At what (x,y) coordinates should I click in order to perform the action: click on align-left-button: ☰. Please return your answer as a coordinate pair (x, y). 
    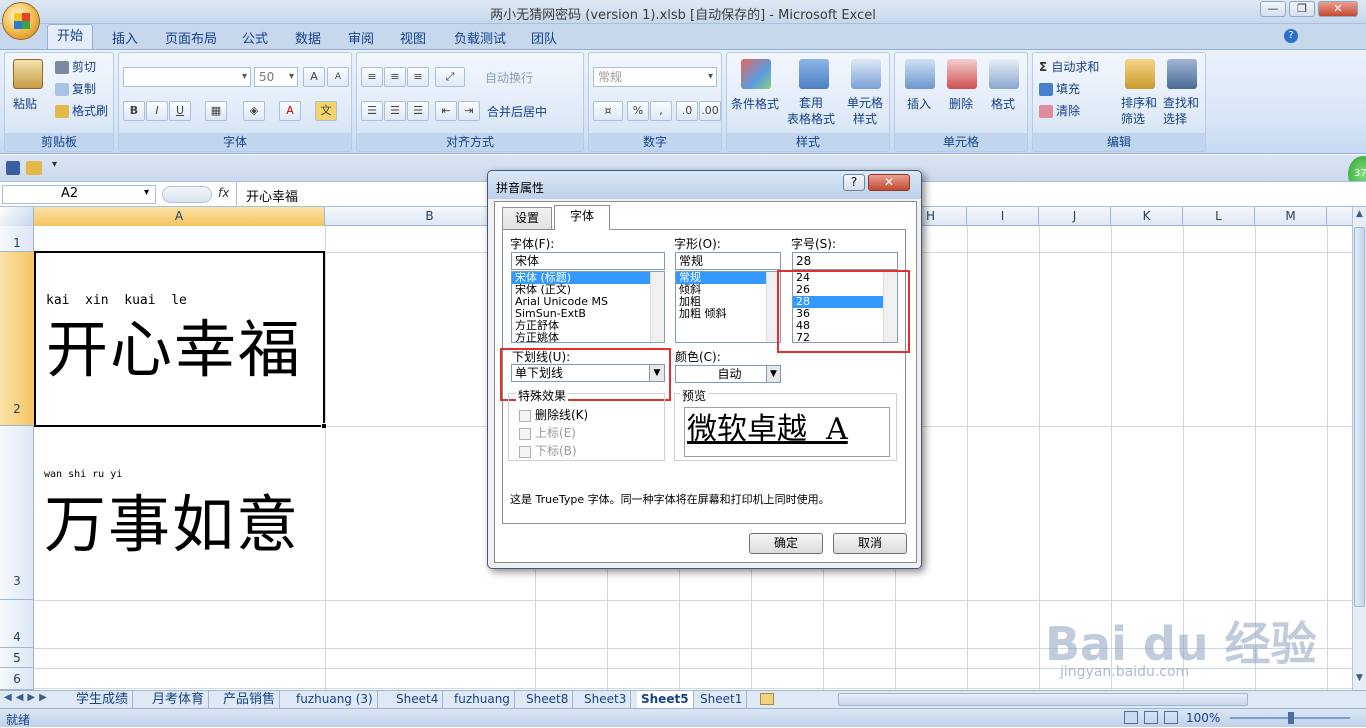
    Looking at the image, I should click on (372, 111).